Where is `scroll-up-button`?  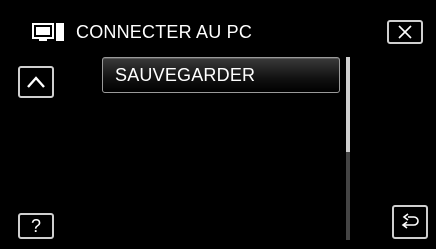
scroll-up-button is located at coordinates (36, 82).